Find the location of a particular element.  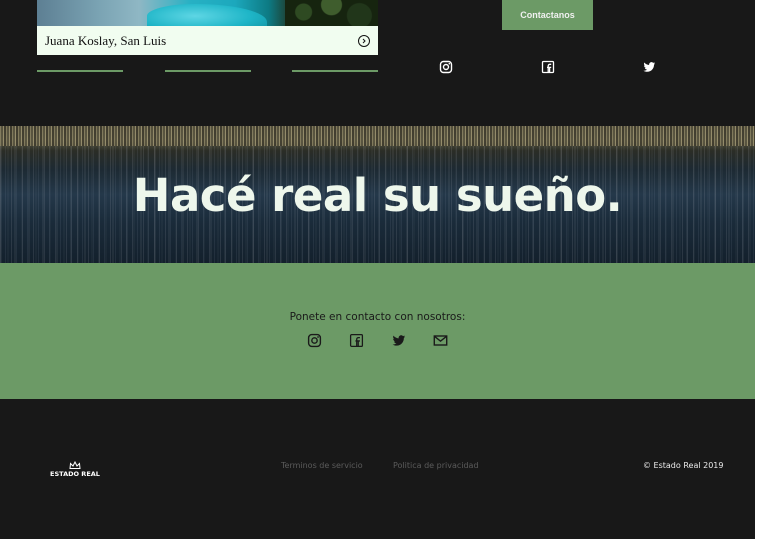

terms-link: Terminos de servicio is located at coordinates (322, 465).